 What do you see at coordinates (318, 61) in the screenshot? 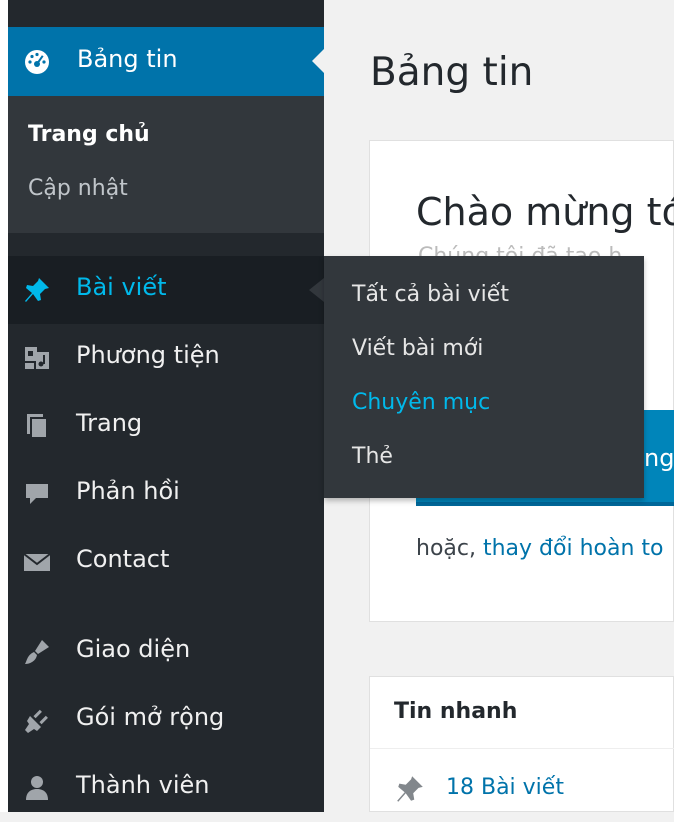
I see `current-menu-arrow` at bounding box center [318, 61].